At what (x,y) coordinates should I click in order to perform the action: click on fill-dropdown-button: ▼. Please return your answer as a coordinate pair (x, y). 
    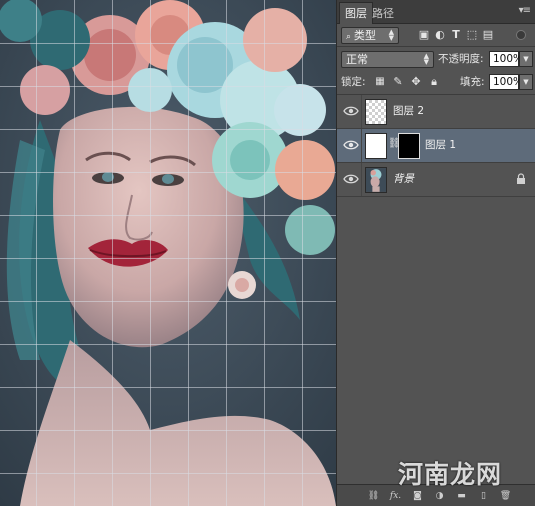
    Looking at the image, I should click on (526, 82).